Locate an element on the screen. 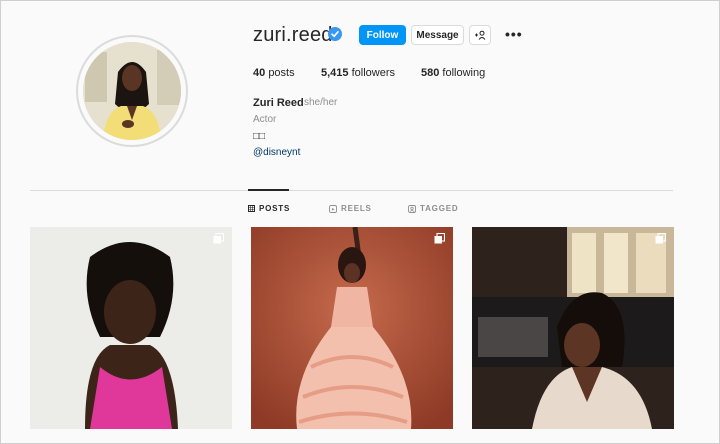 This screenshot has height=444, width=720. bio-pronouns: she/her is located at coordinates (321, 102).